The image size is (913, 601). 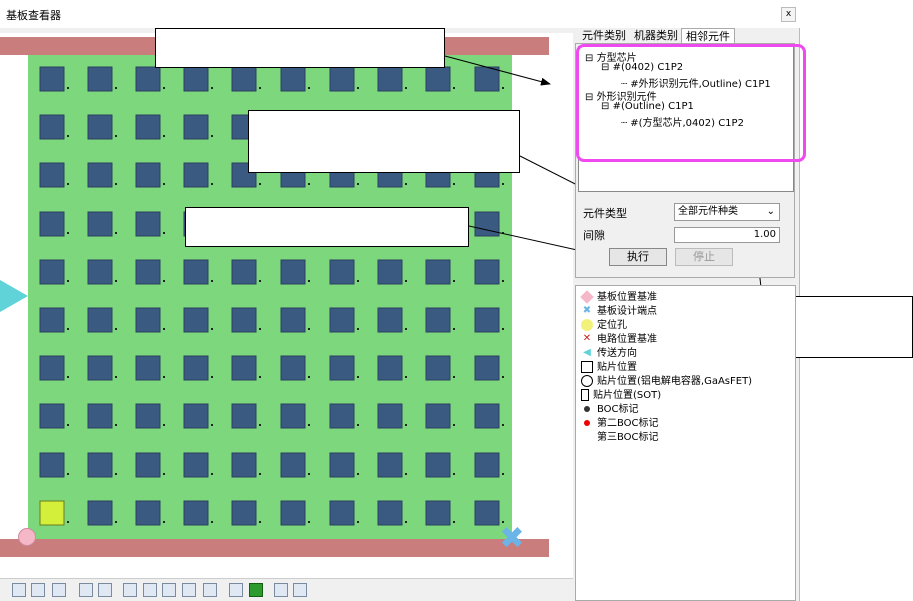 I want to click on zoom-out-icon, so click(x=150, y=590).